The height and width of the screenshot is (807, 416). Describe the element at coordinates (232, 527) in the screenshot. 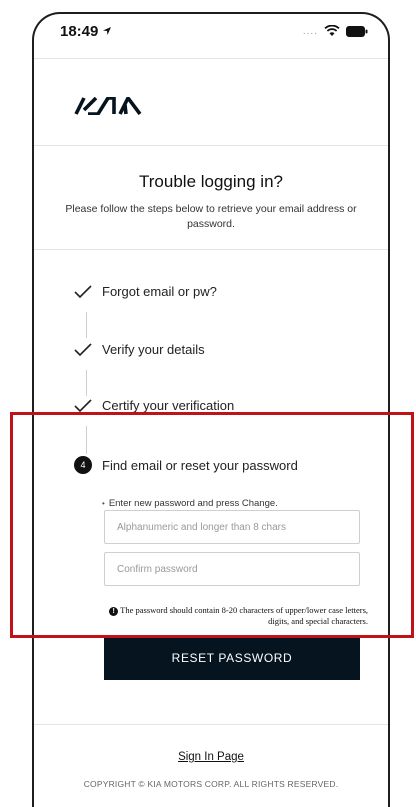

I see `new-password-input` at that location.